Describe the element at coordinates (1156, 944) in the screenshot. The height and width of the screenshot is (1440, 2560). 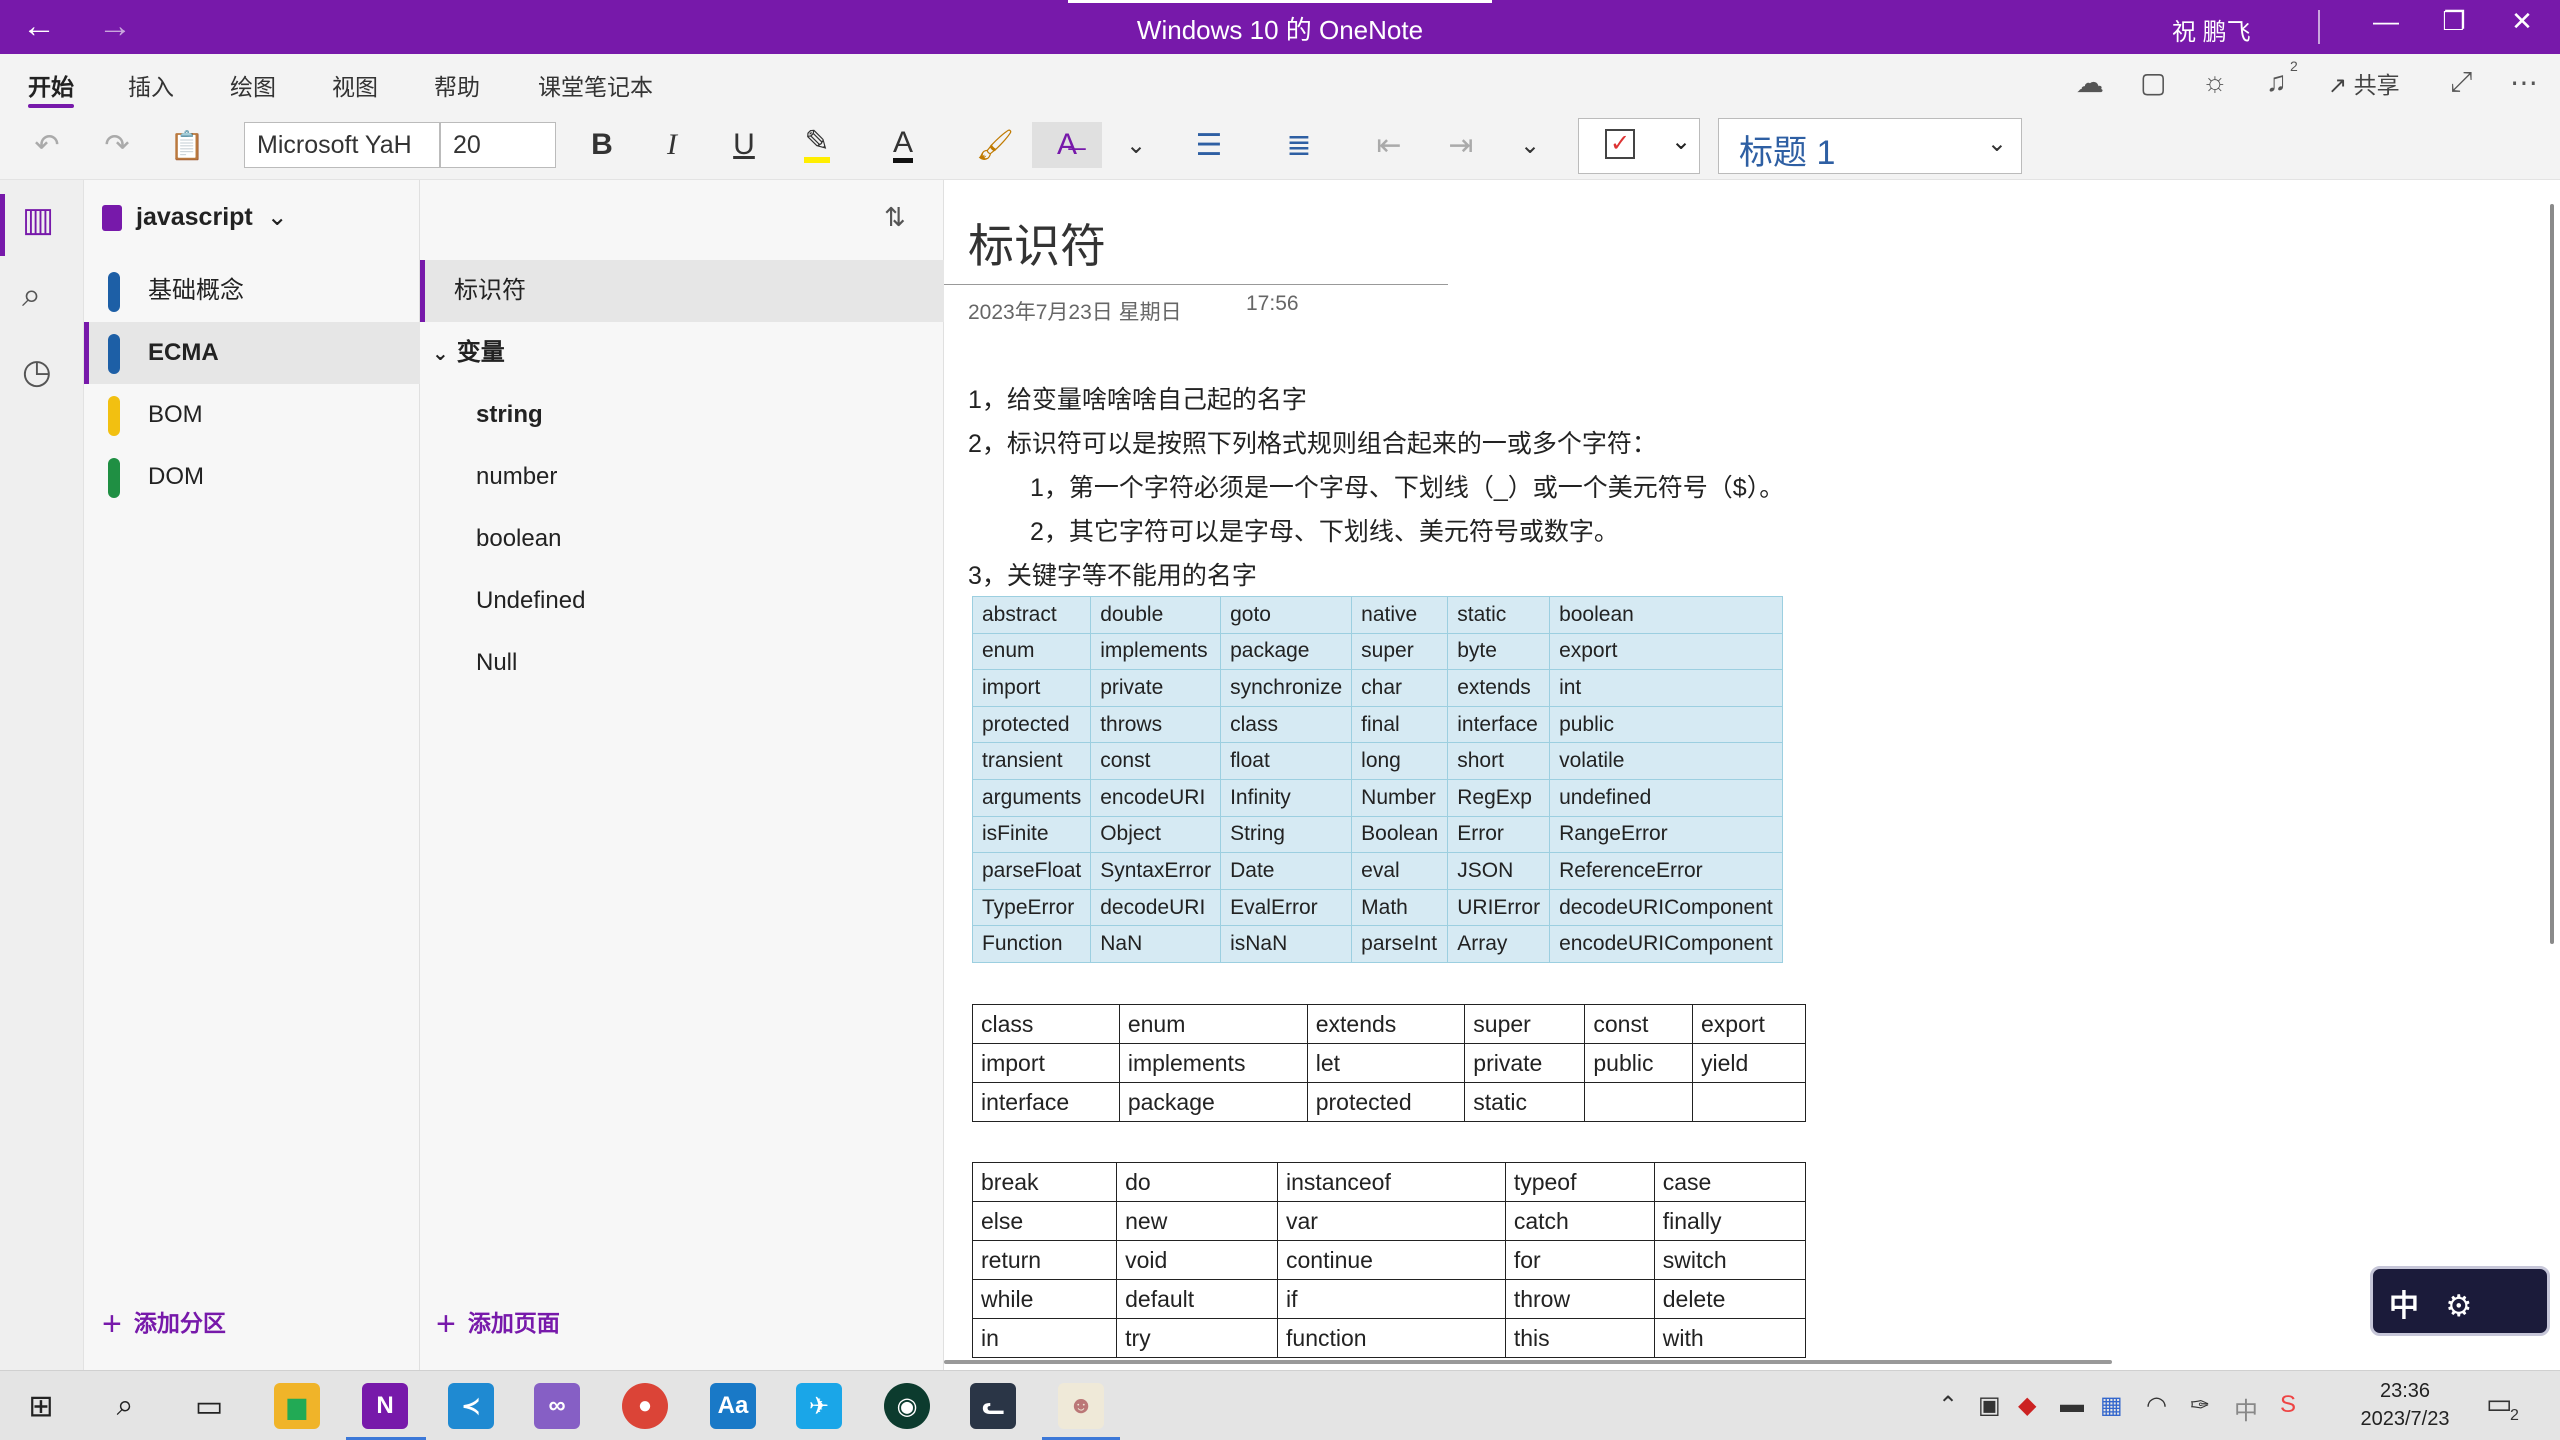
I see `table-cell: NaN` at that location.